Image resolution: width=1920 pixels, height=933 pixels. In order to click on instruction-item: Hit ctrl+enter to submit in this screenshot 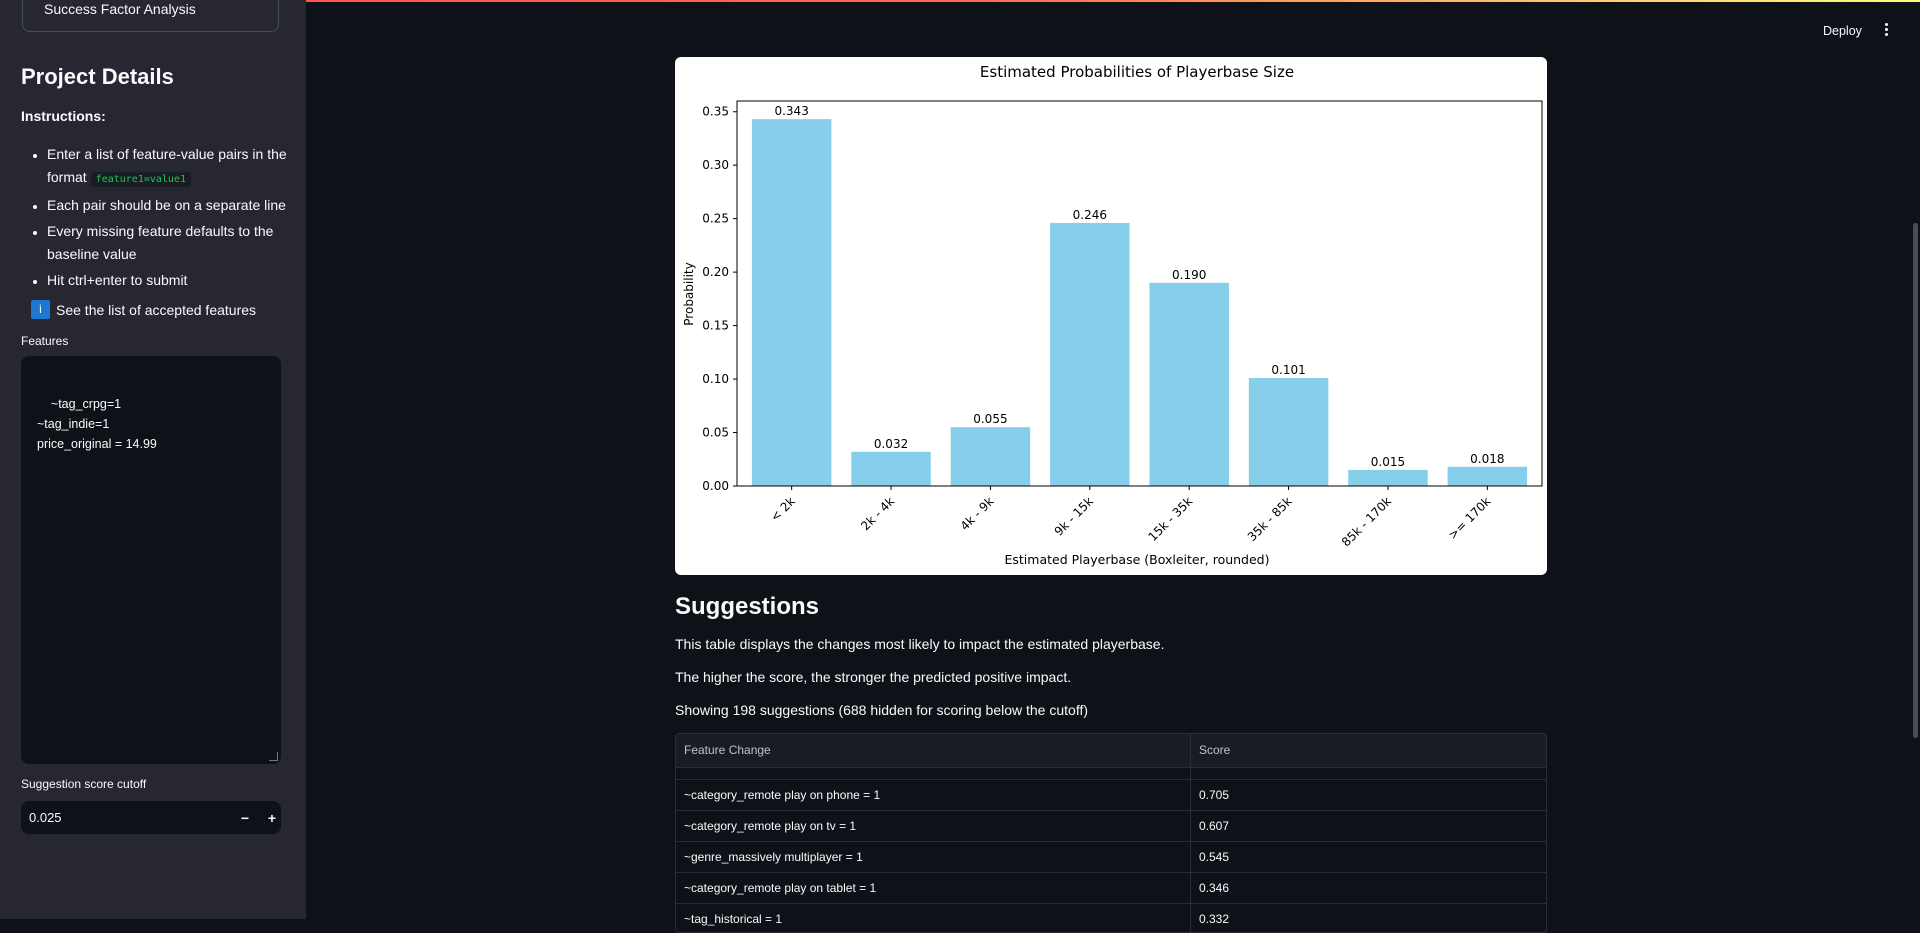, I will do `click(176, 280)`.